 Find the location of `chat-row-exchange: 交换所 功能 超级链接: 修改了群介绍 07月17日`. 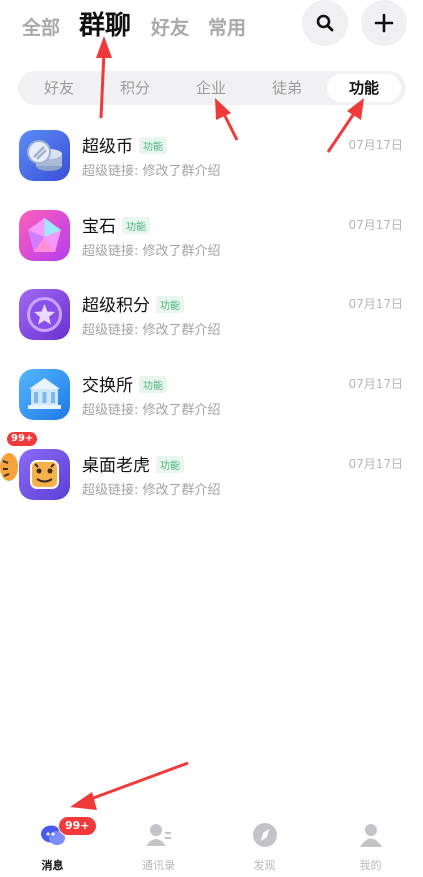

chat-row-exchange: 交换所 功能 超级链接: 修改了群介绍 07月17日 is located at coordinates (211, 409).